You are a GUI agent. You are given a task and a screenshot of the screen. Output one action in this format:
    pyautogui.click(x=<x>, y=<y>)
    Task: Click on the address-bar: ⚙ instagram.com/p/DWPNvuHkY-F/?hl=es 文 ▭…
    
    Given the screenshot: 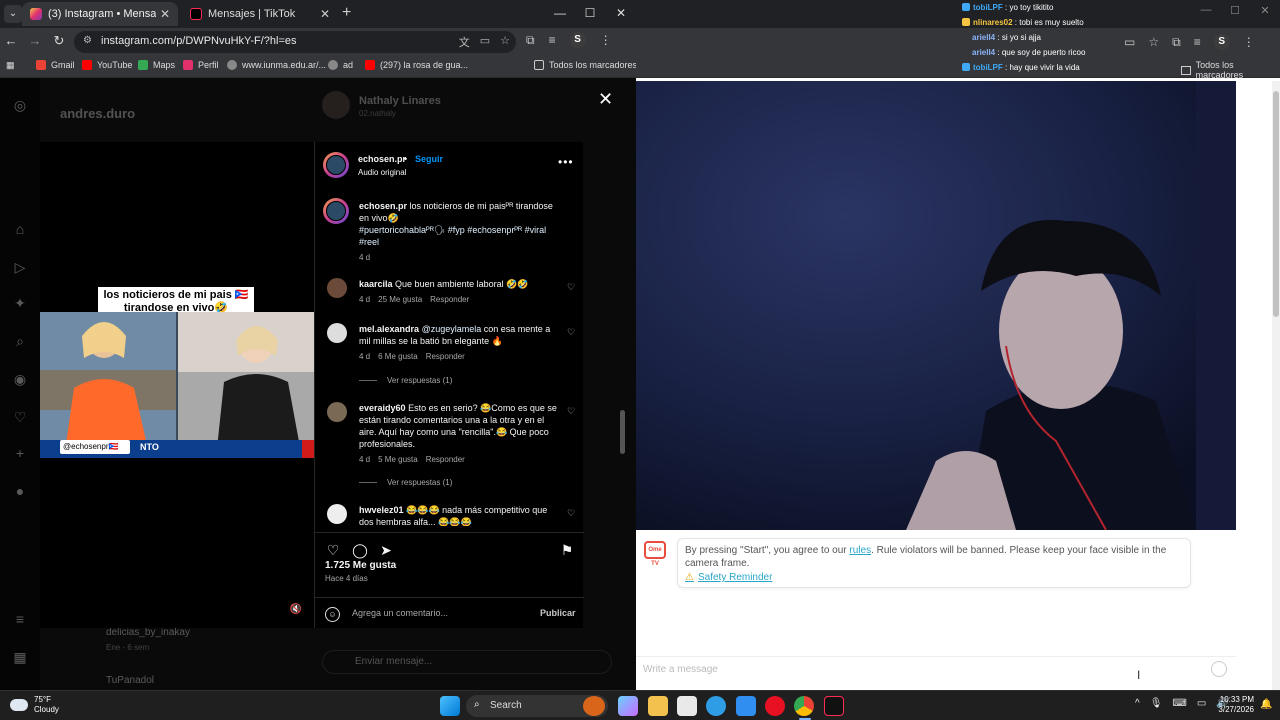 What is the action you would take?
    pyautogui.click(x=295, y=42)
    